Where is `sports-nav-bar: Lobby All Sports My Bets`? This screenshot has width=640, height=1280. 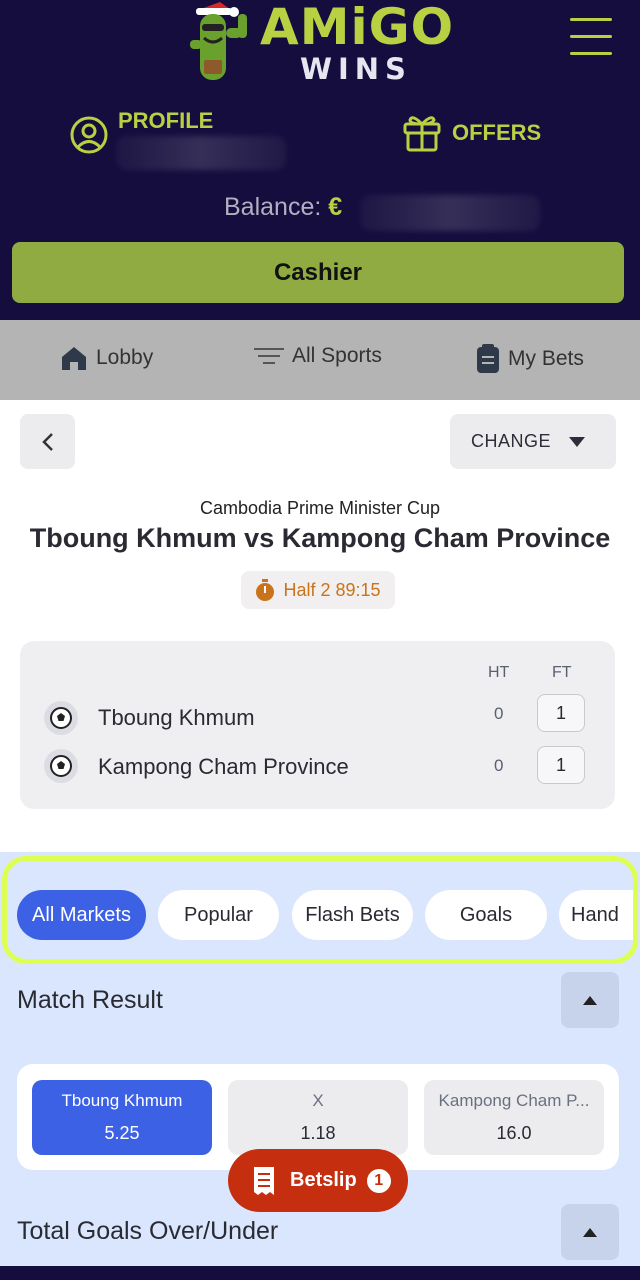 sports-nav-bar: Lobby All Sports My Bets is located at coordinates (320, 360).